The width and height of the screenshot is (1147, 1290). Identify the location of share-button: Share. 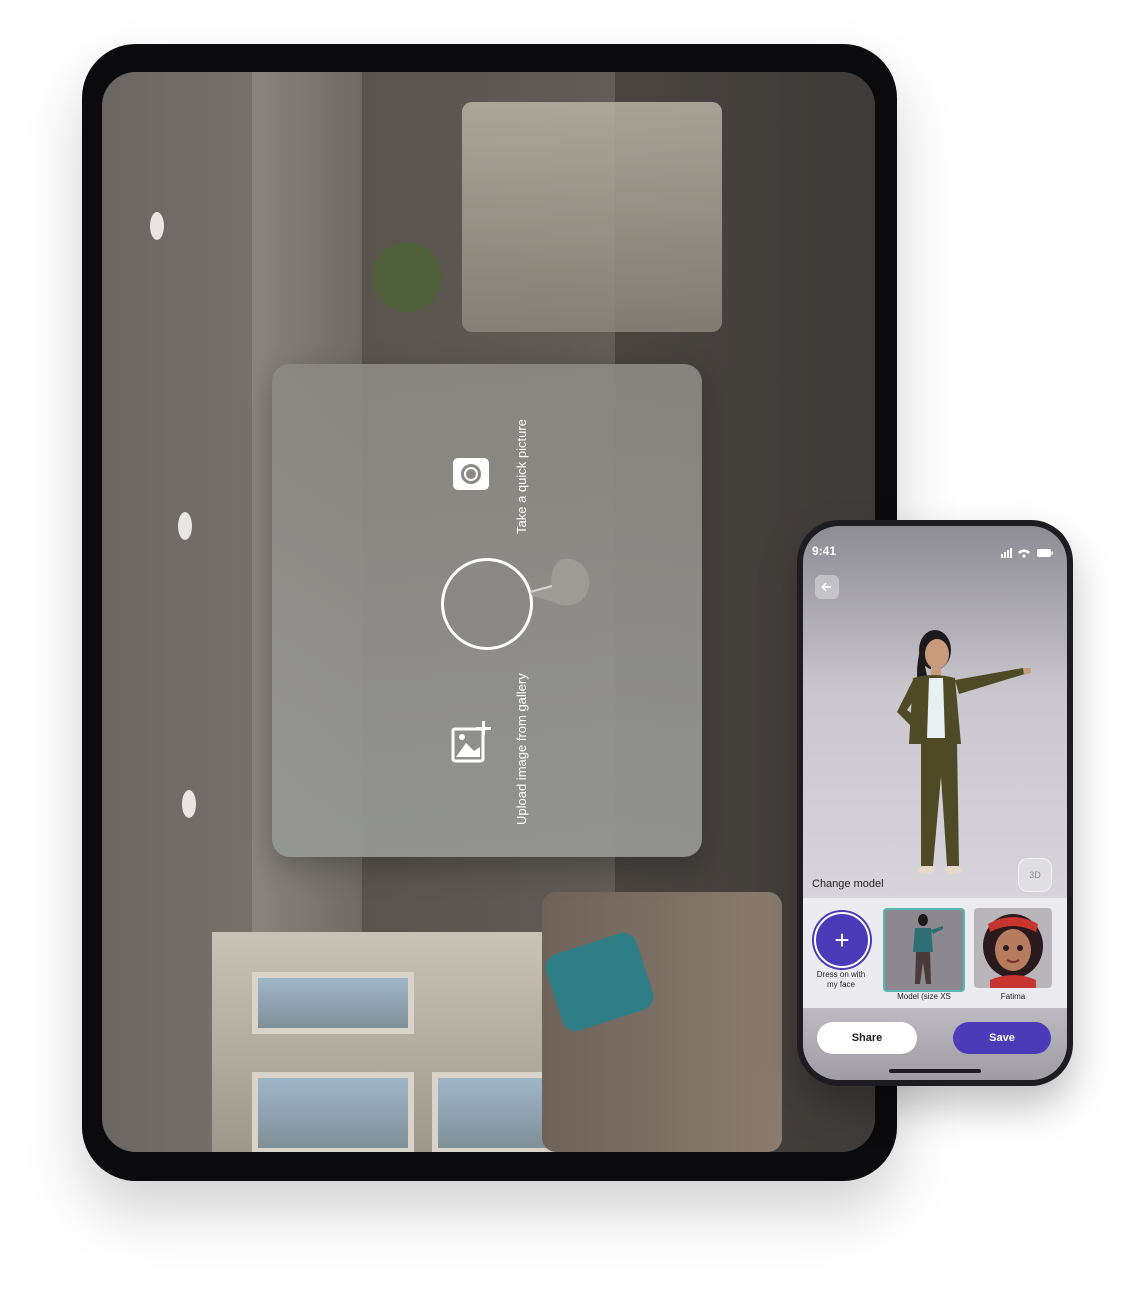
(867, 1038).